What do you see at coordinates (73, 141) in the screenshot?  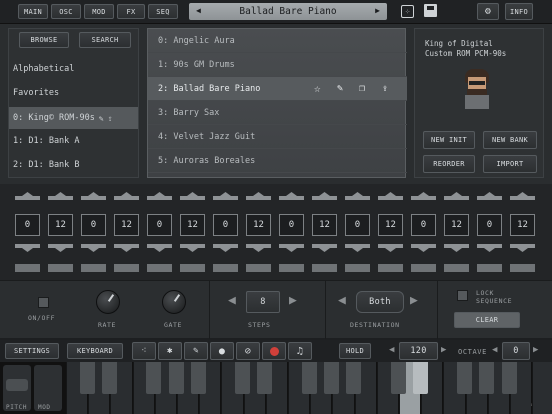 I see `browser-item-bank-a: 1: D1: Bank A` at bounding box center [73, 141].